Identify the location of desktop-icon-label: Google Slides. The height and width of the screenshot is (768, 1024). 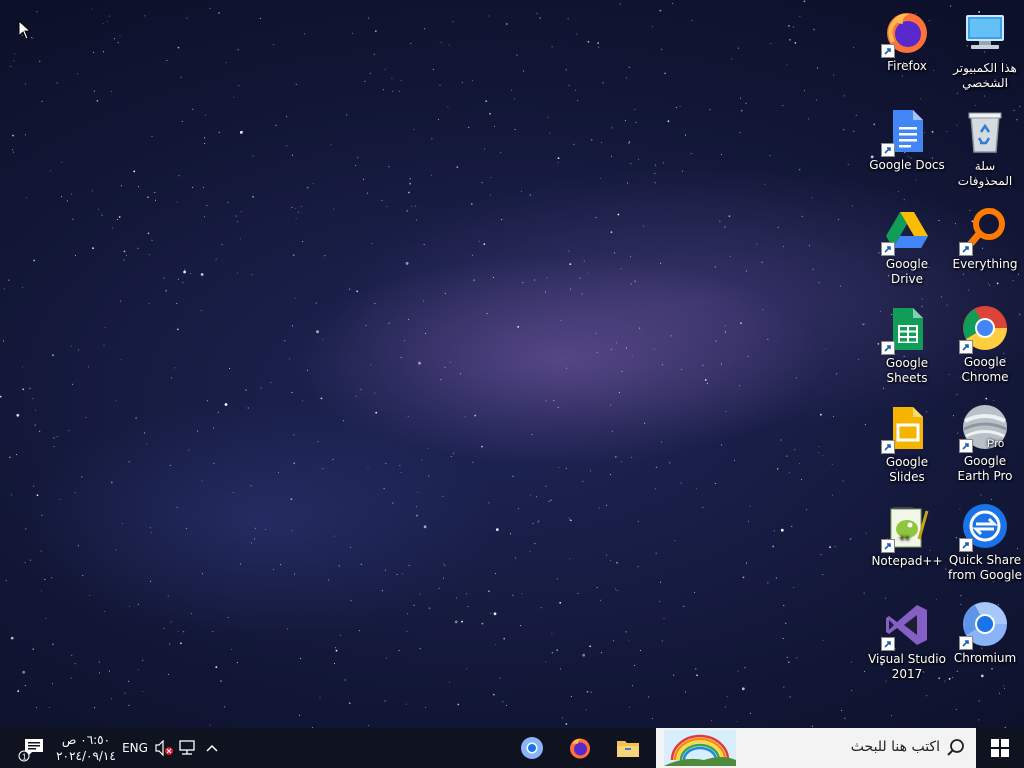
(907, 469).